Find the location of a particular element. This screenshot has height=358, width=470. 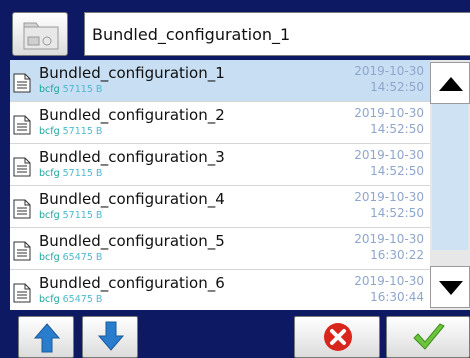

triangle-down-icon is located at coordinates (451, 288).